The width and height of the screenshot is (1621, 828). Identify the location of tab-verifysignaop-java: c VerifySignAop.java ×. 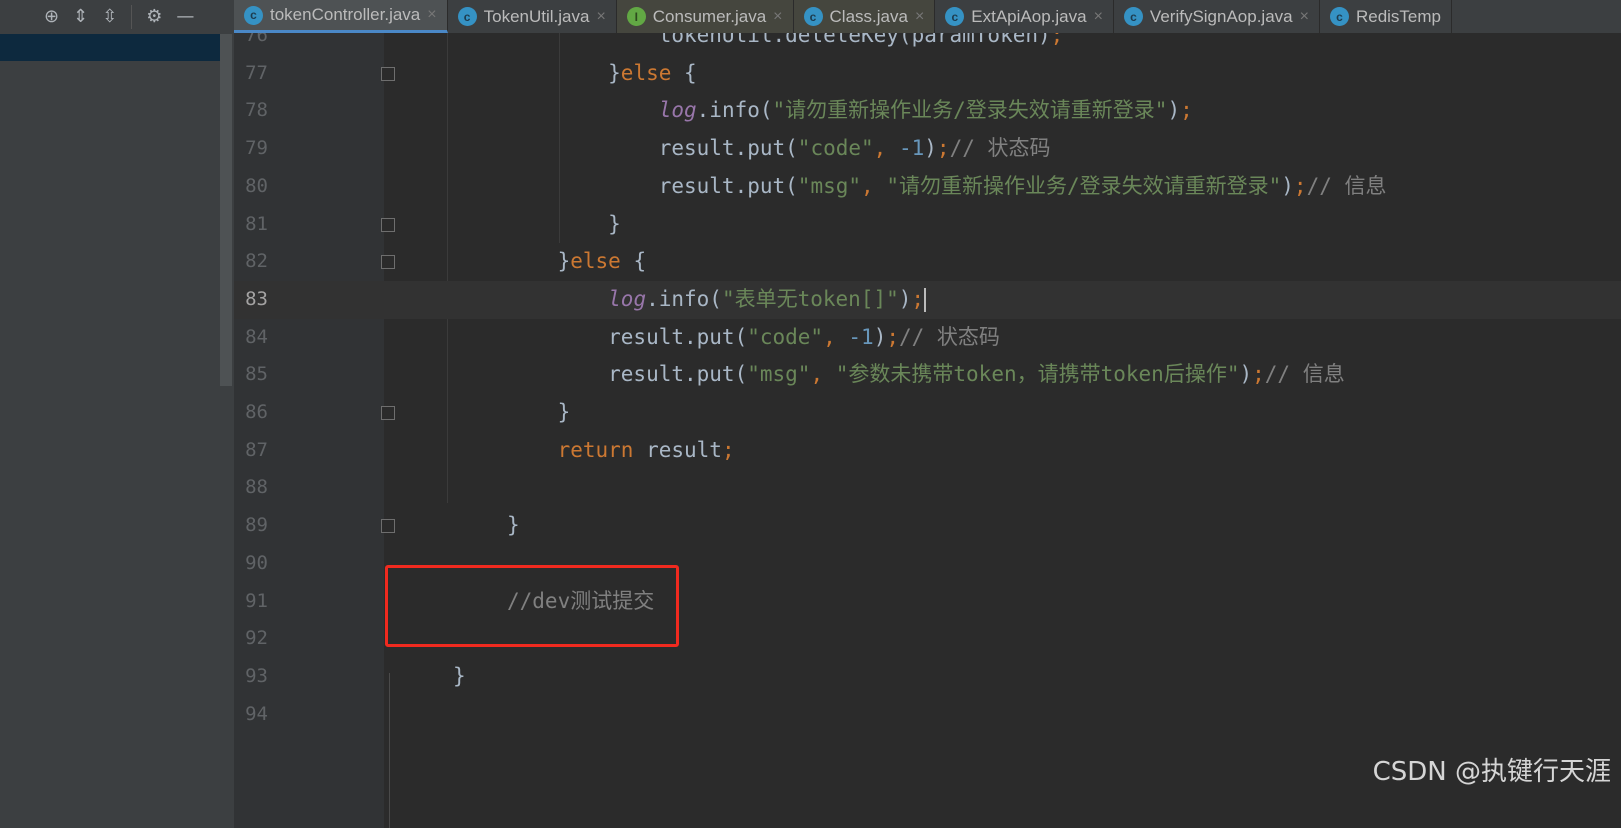
(1216, 16).